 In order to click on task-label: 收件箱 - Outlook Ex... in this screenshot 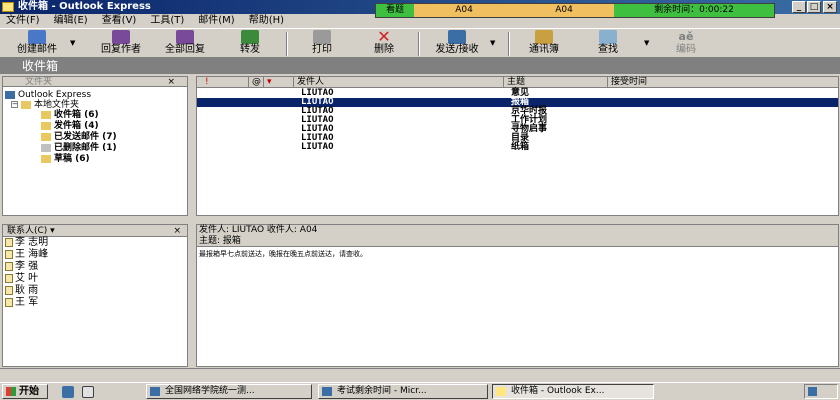, I will do `click(558, 391)`.